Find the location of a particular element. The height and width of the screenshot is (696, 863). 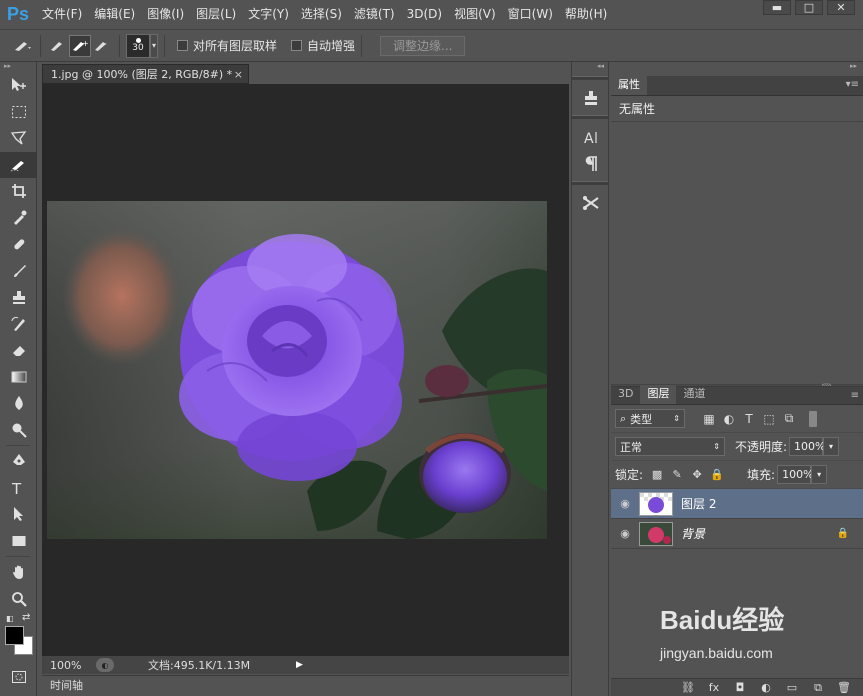

maximize-button: □ is located at coordinates (809, 7).